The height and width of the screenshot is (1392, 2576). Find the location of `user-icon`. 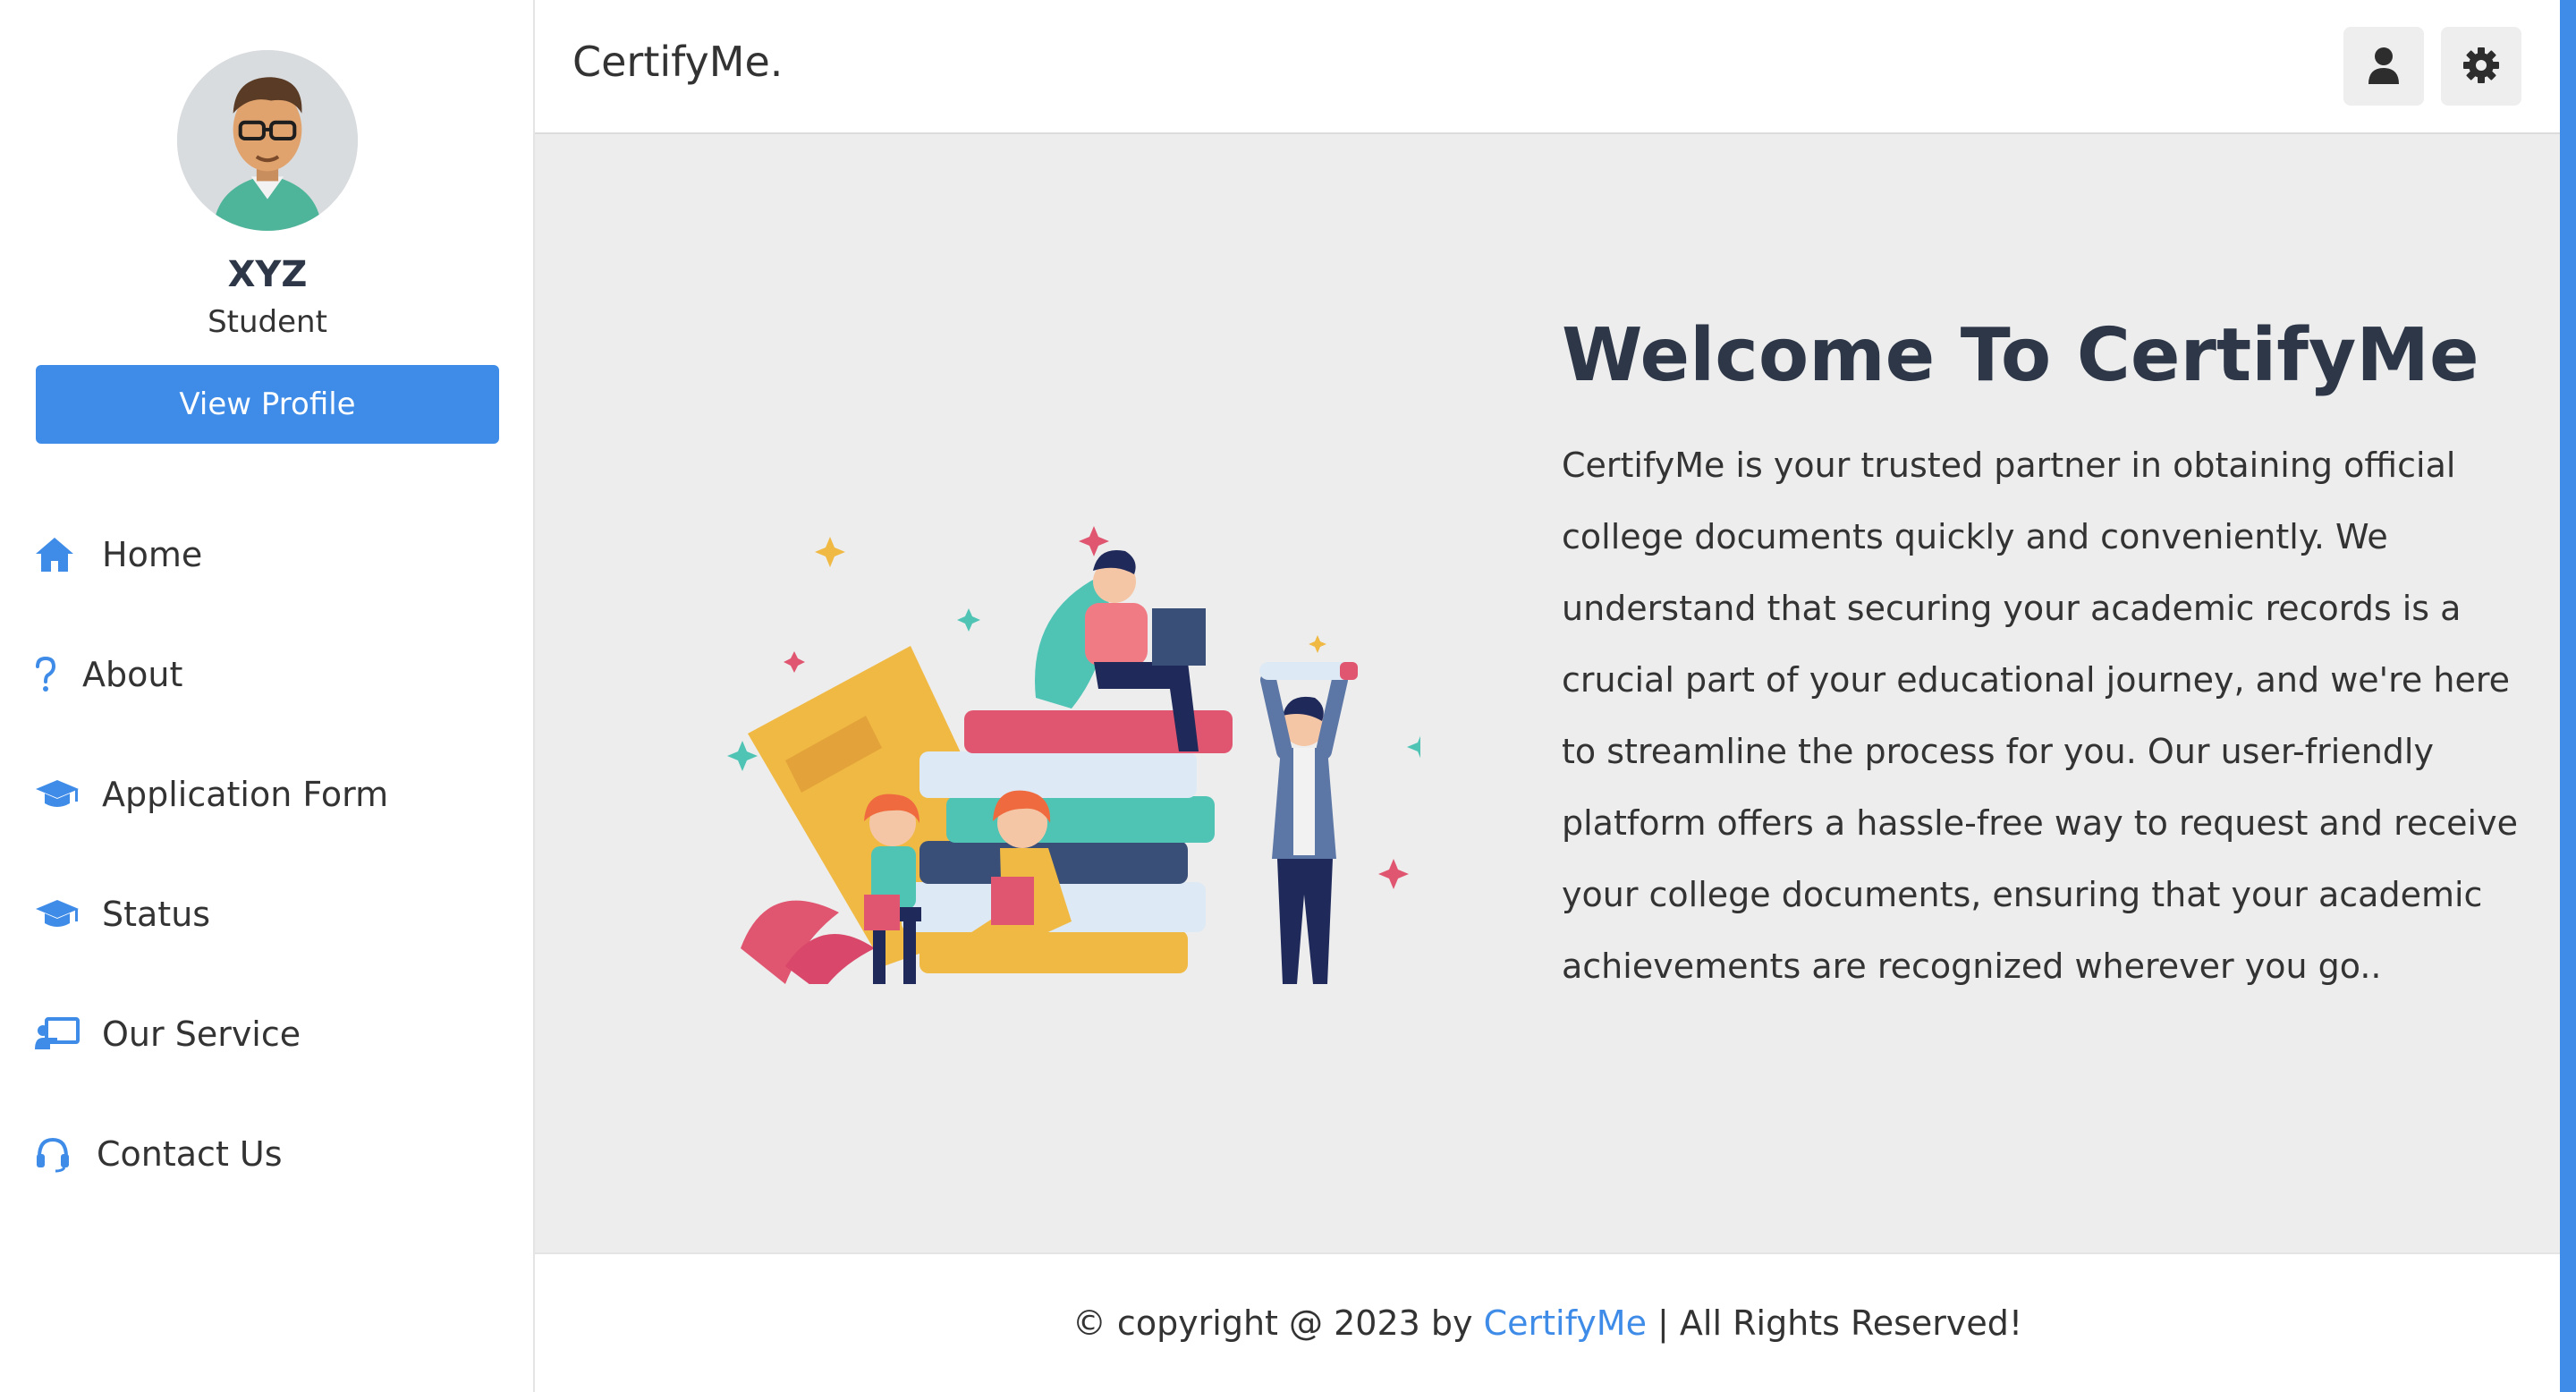

user-icon is located at coordinates (2384, 67).